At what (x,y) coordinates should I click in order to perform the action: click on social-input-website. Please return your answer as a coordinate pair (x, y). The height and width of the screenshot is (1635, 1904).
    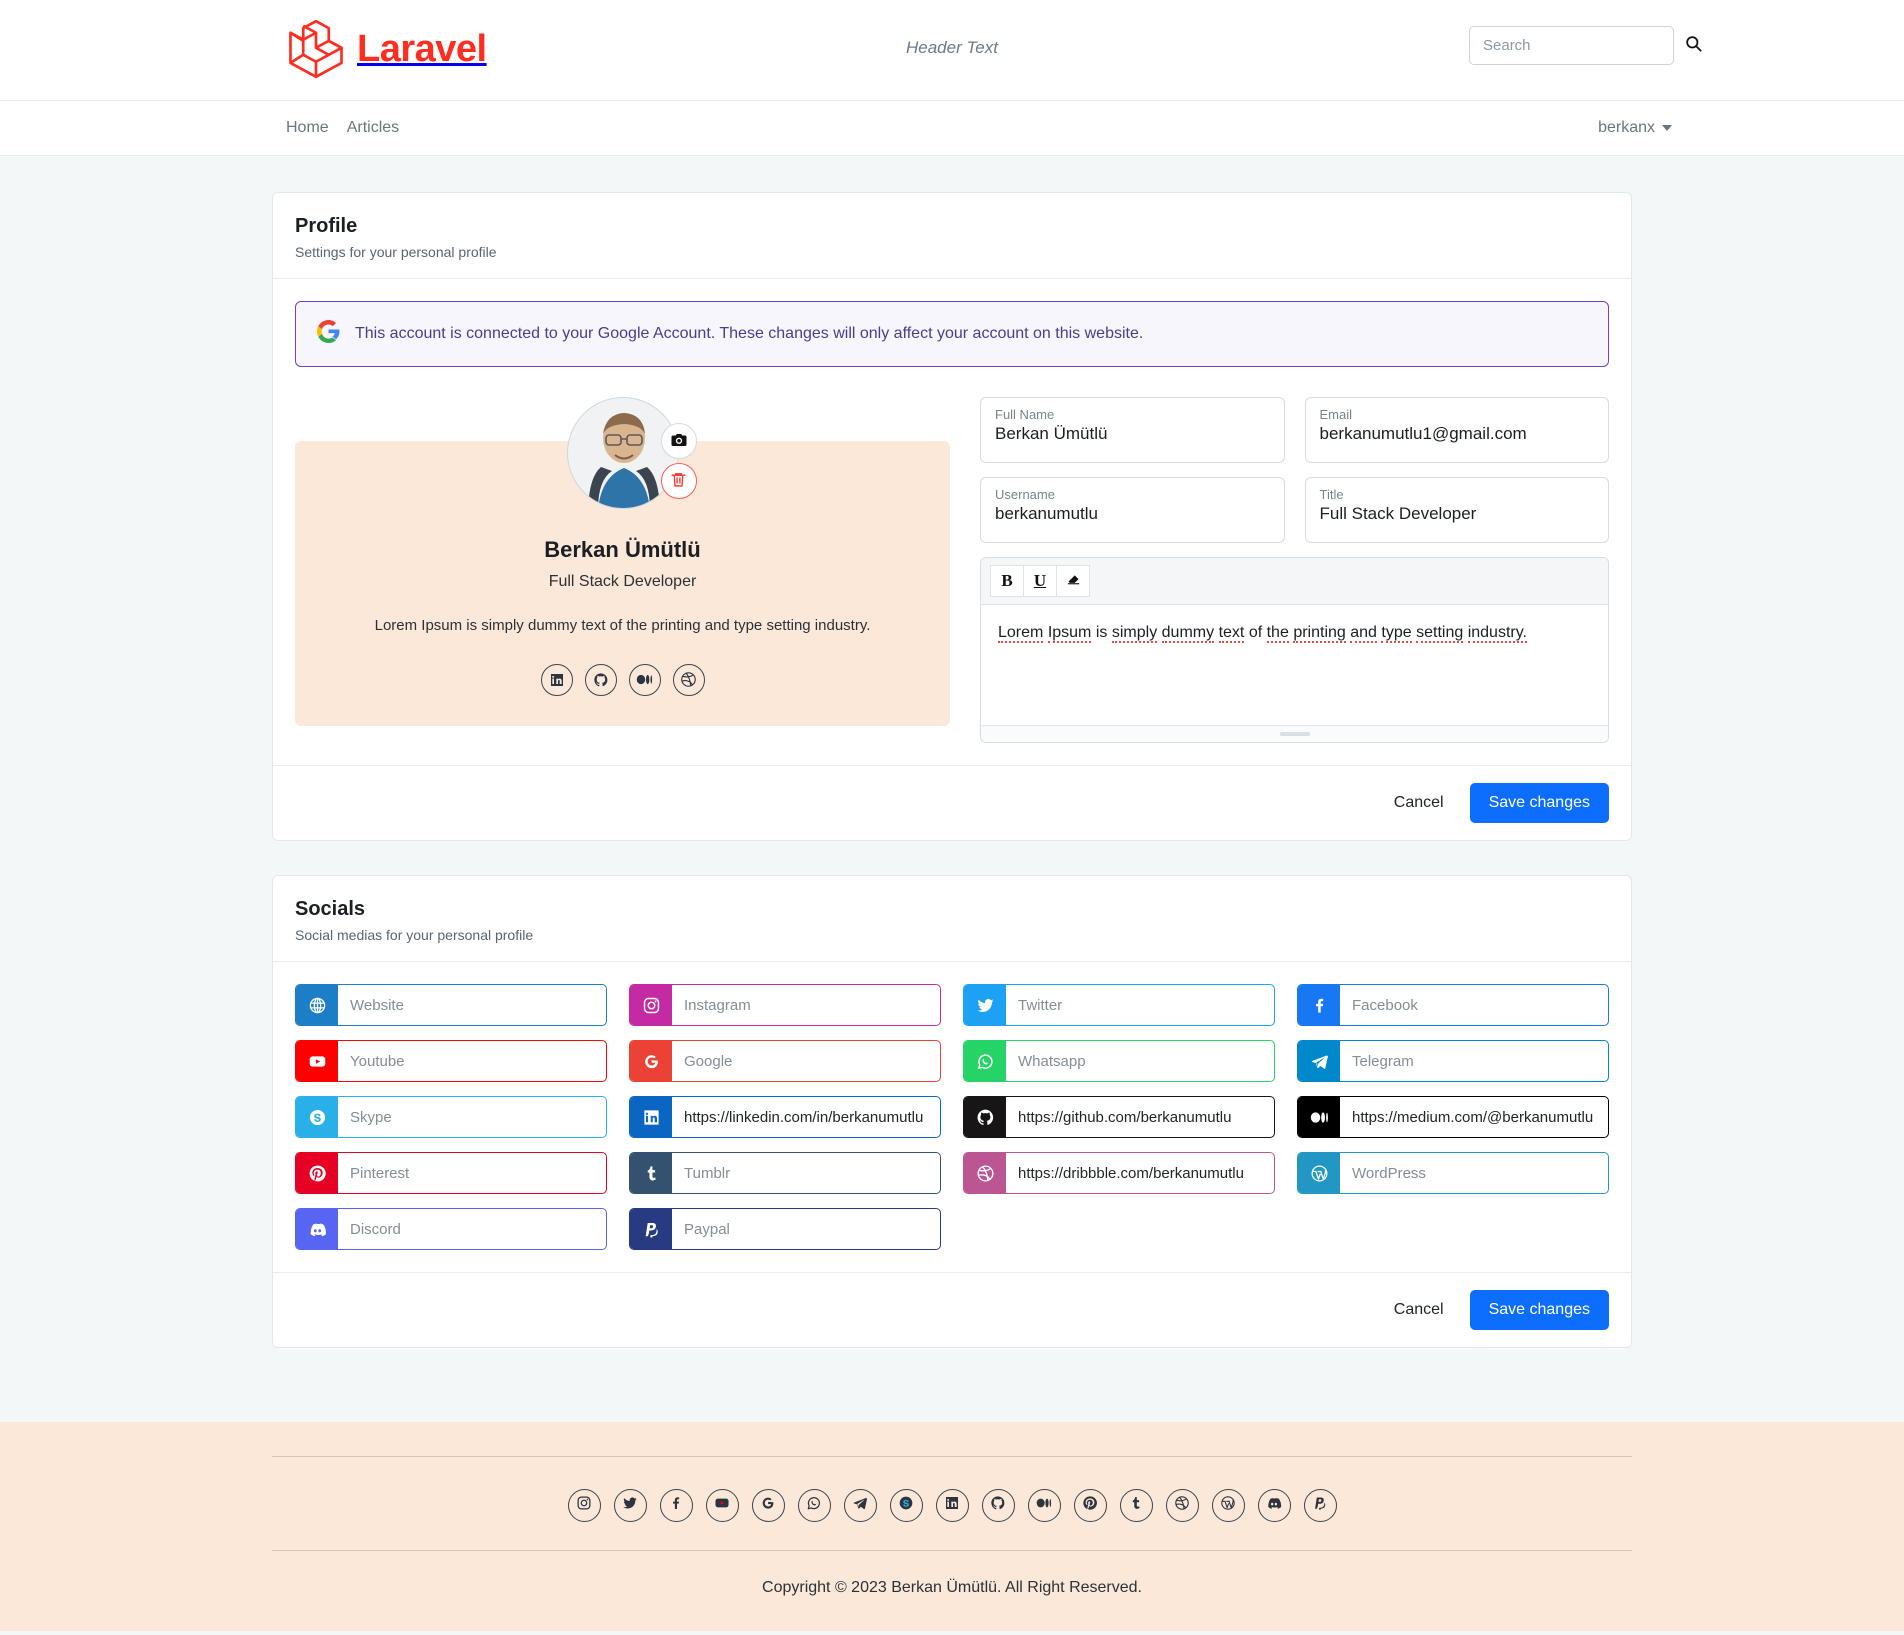
    Looking at the image, I should click on (451, 1005).